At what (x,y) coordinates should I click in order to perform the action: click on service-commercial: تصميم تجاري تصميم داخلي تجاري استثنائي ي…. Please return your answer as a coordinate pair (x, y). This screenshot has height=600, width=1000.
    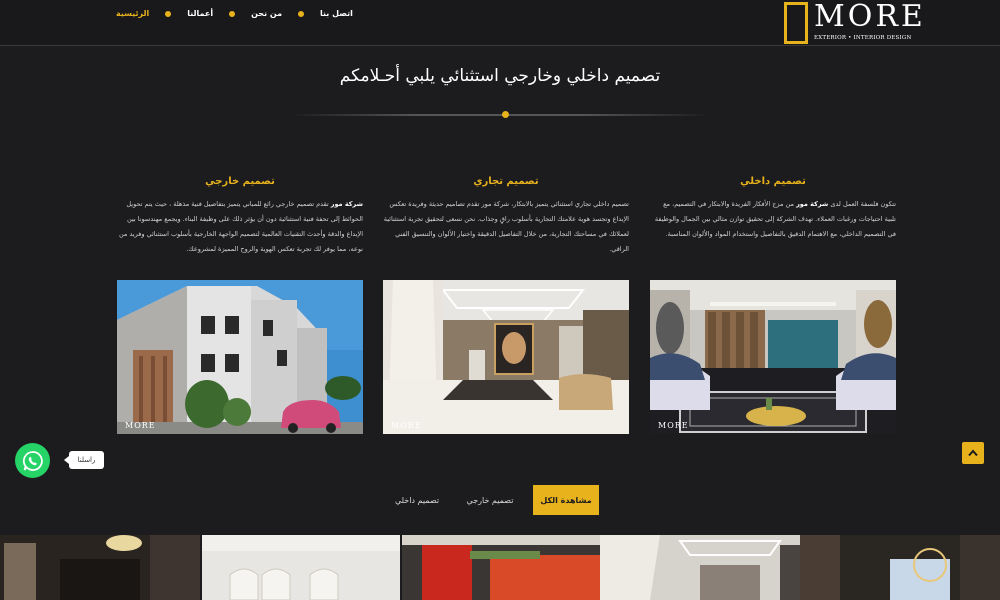
    Looking at the image, I should click on (506, 216).